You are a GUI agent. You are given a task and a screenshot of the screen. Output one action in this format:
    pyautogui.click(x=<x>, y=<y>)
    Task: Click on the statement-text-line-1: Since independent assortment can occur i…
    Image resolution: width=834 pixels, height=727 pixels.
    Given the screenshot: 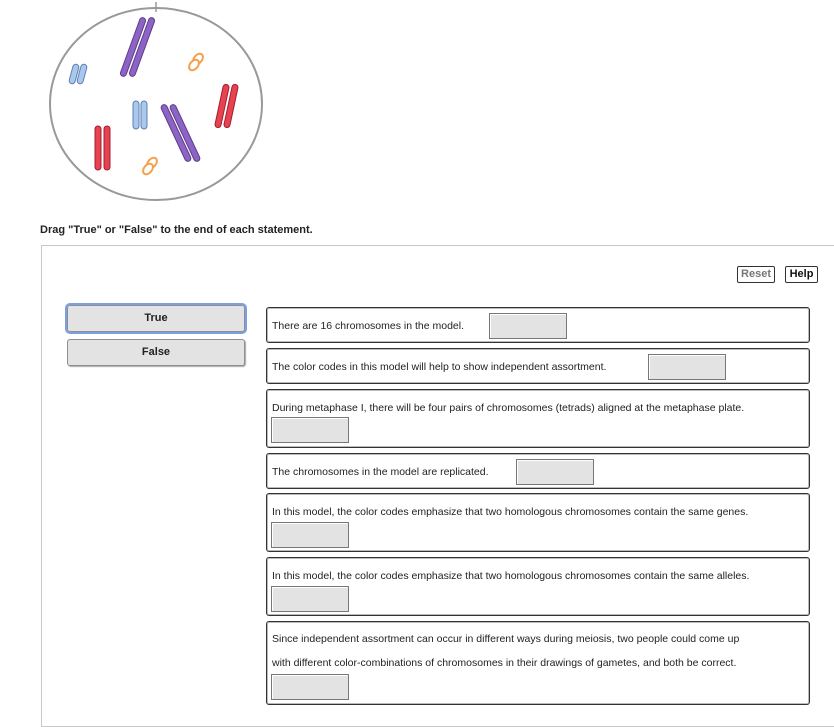 What is the action you would take?
    pyautogui.click(x=506, y=639)
    